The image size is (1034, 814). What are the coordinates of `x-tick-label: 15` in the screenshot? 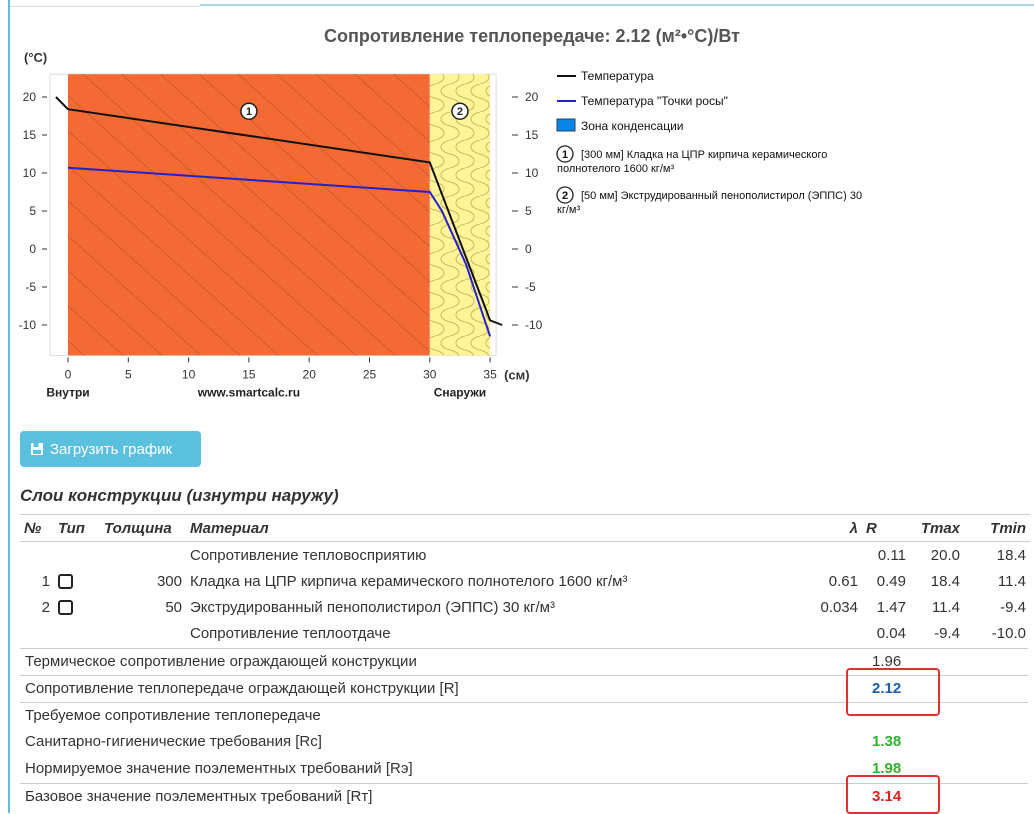 It's located at (249, 374).